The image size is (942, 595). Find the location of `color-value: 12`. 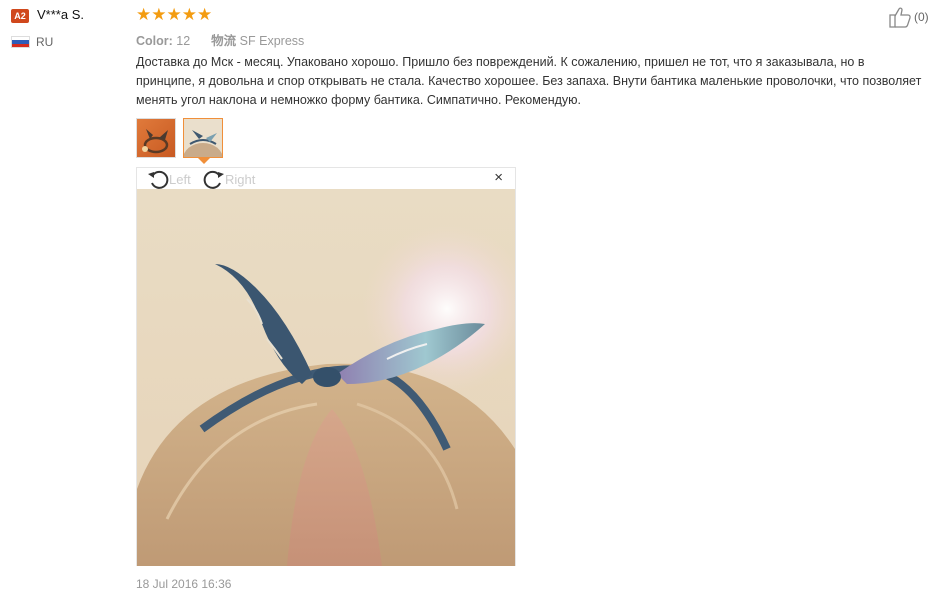

color-value: 12 is located at coordinates (183, 41).